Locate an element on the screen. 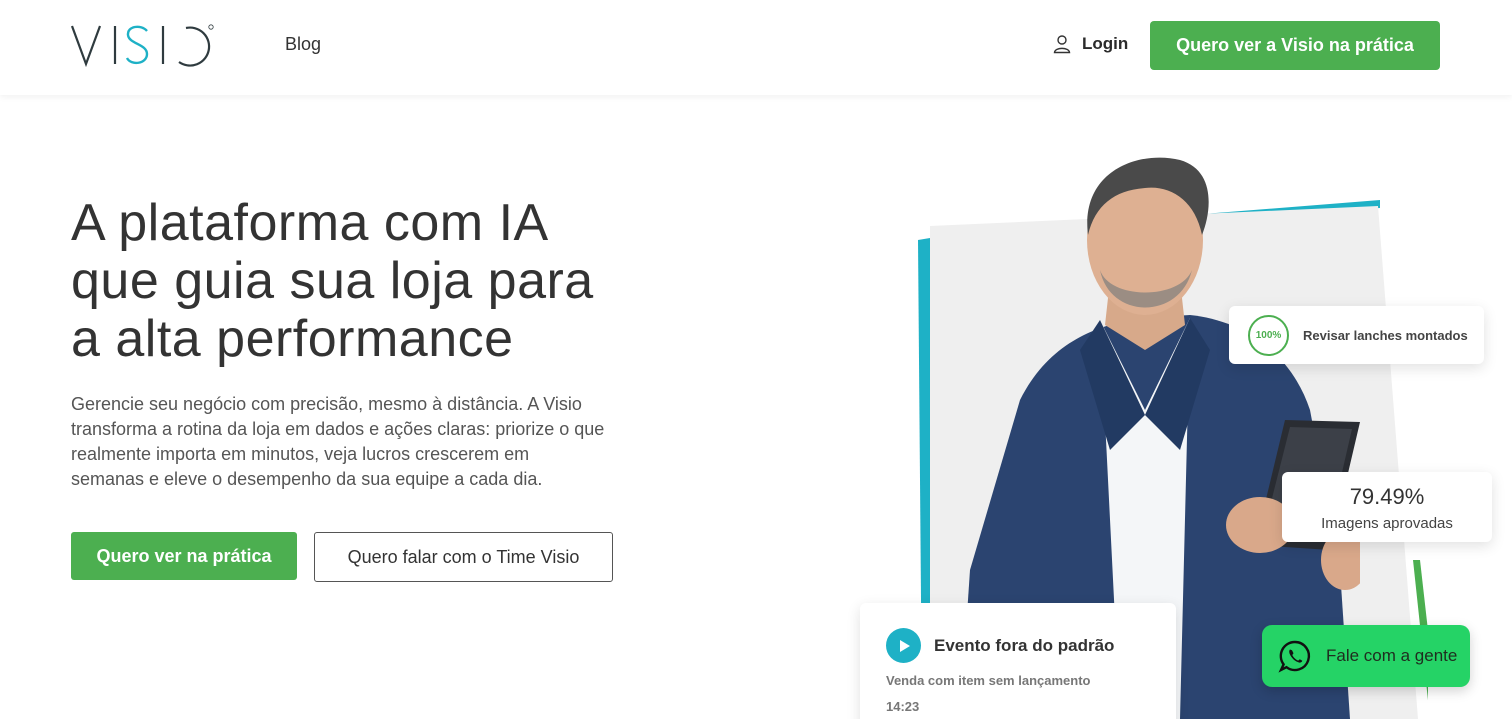  review-task-card: 100% Revisar lanches montados is located at coordinates (1356, 335).